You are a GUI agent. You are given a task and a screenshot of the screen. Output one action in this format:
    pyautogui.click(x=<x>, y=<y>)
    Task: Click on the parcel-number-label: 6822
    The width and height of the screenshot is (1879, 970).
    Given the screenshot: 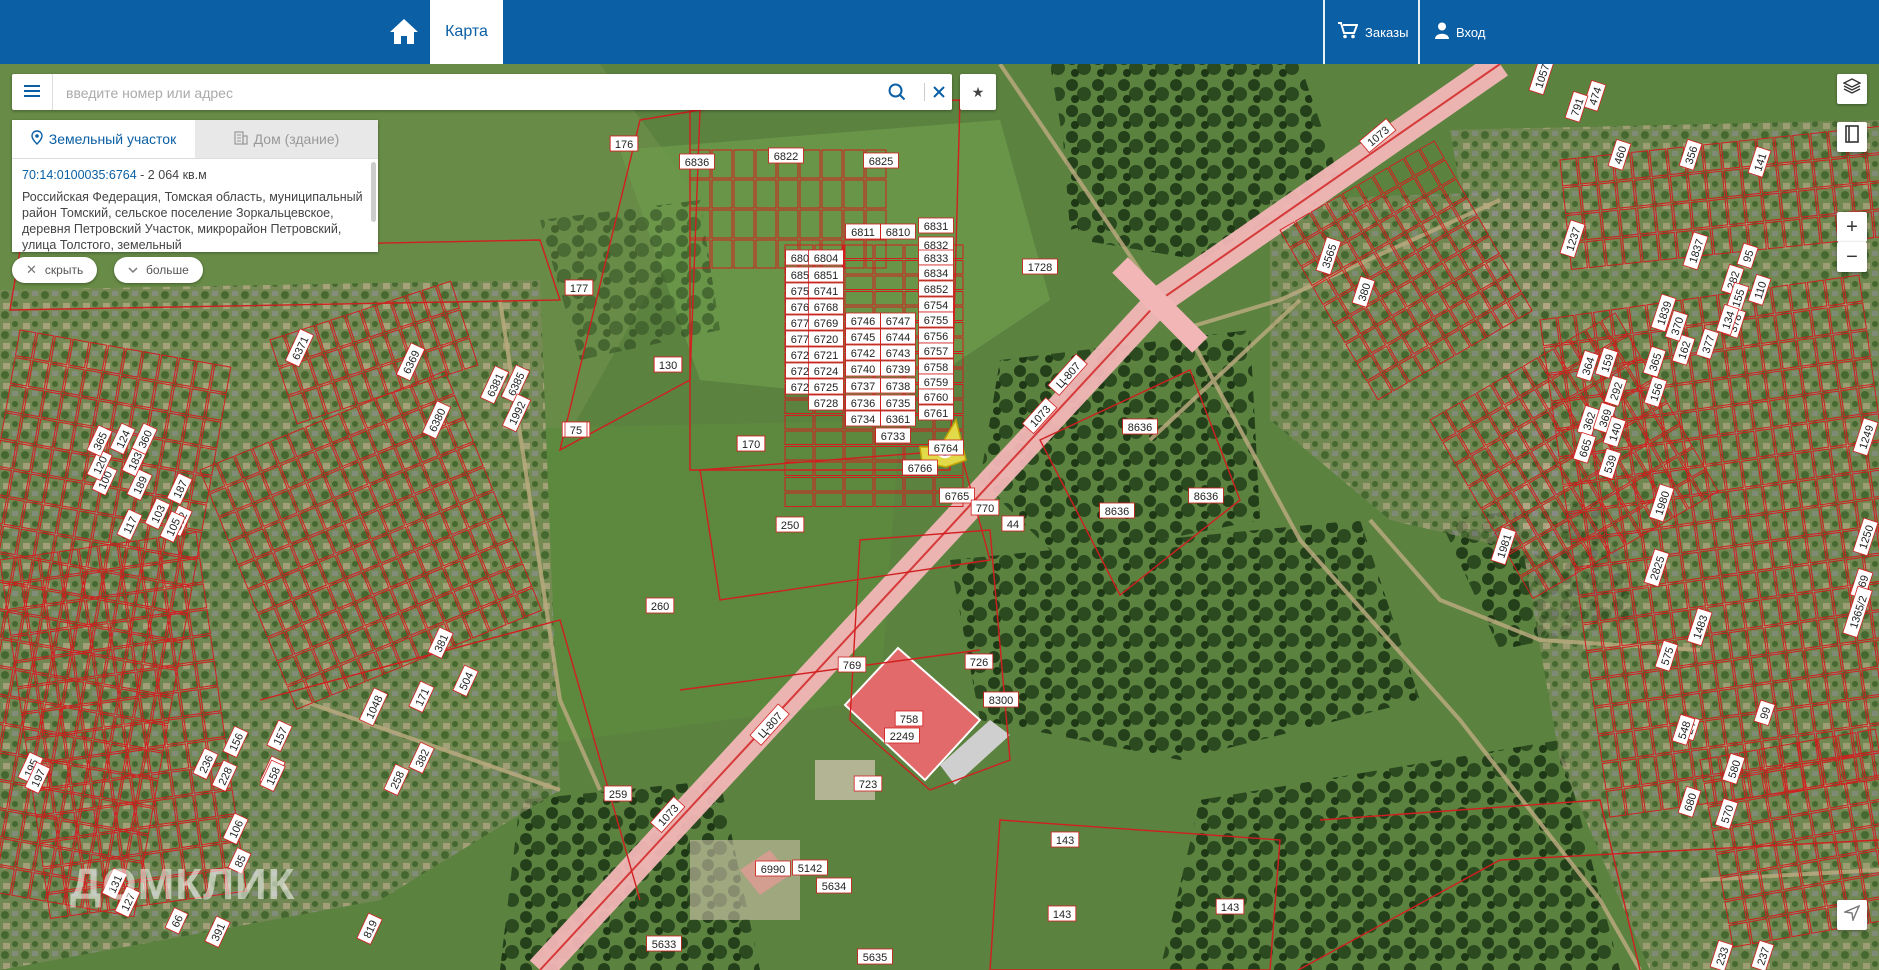 What is the action you would take?
    pyautogui.click(x=786, y=155)
    